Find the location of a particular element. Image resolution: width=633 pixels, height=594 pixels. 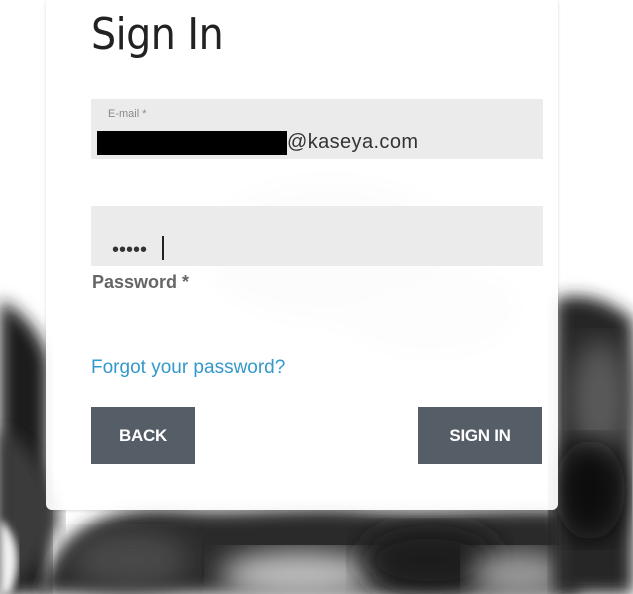

email-value: @kaseya.com is located at coordinates (353, 142).